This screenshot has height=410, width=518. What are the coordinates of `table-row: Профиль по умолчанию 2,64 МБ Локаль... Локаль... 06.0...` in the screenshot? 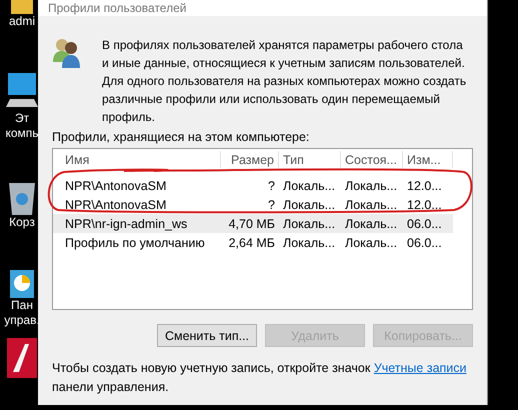 It's located at (253, 242).